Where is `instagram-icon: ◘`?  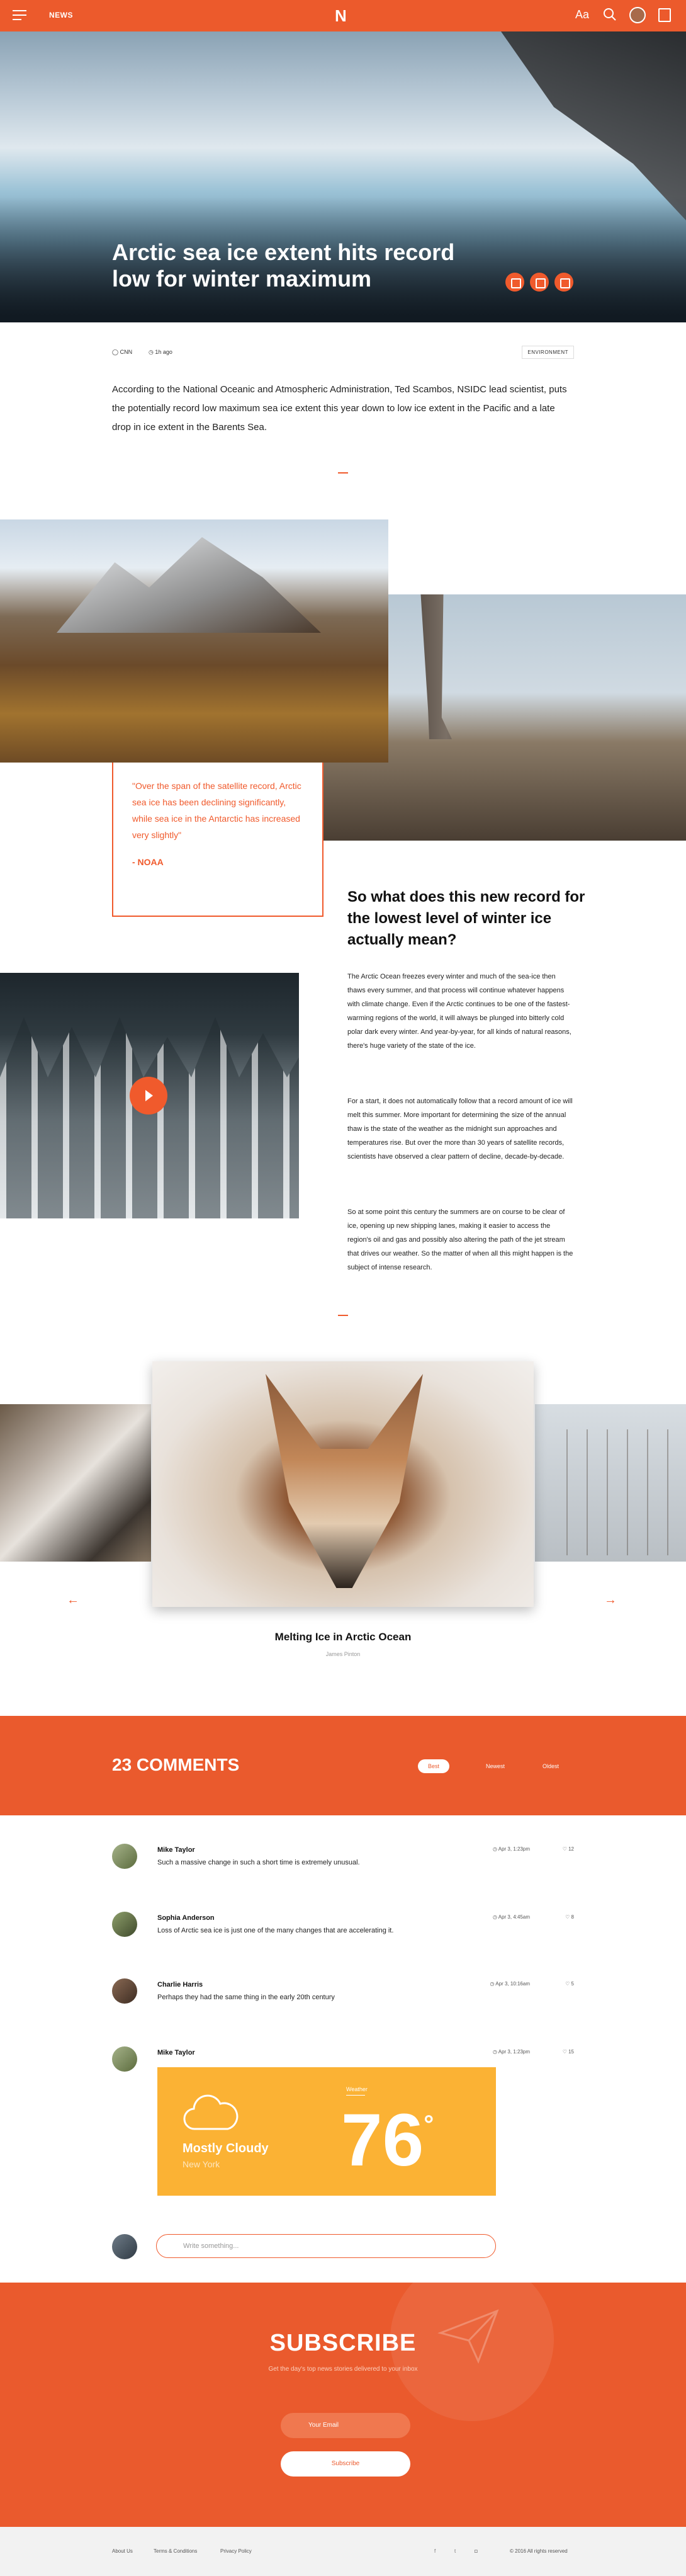
instagram-icon: ◘ is located at coordinates (476, 2551).